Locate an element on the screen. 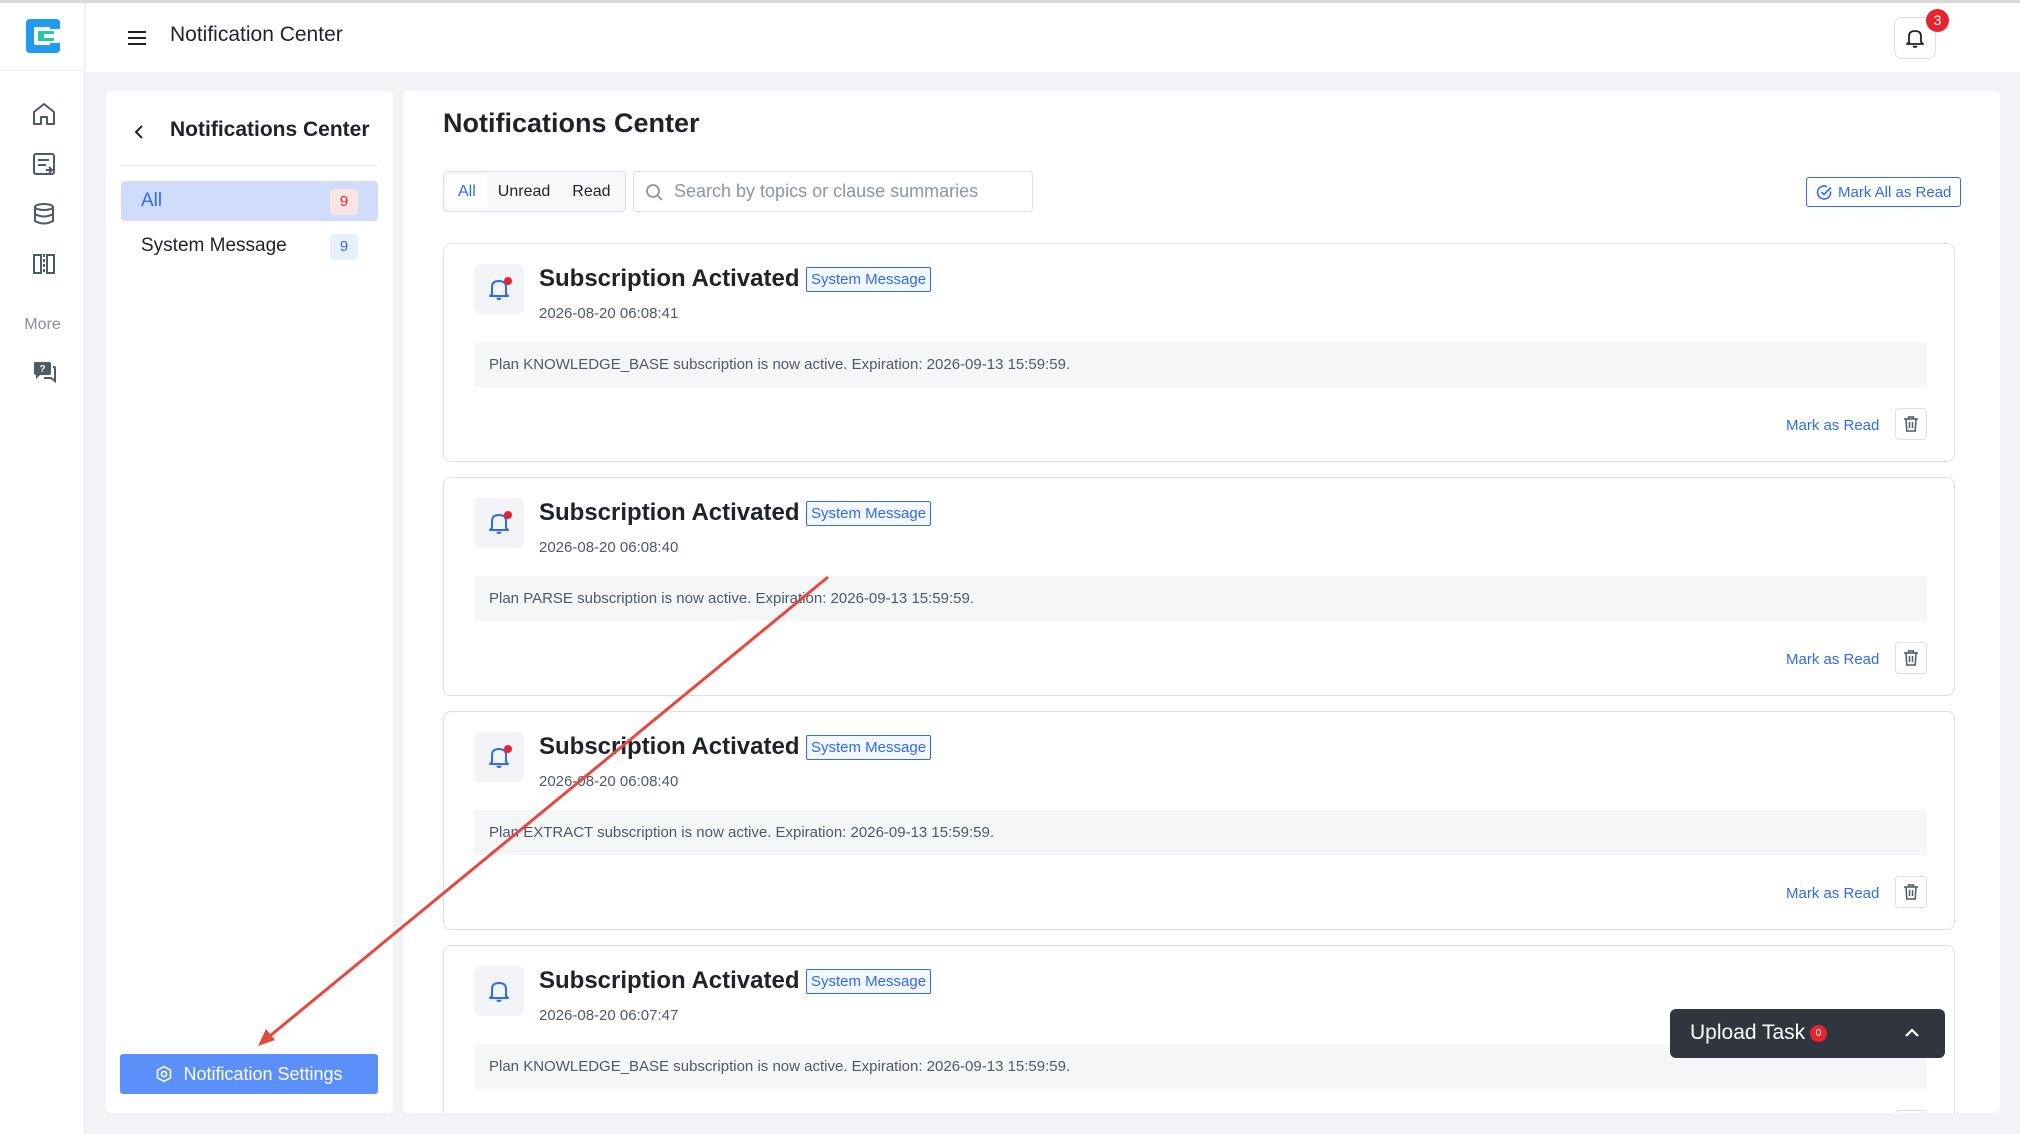  notification-settings-button: Notification Settings is located at coordinates (249, 1074).